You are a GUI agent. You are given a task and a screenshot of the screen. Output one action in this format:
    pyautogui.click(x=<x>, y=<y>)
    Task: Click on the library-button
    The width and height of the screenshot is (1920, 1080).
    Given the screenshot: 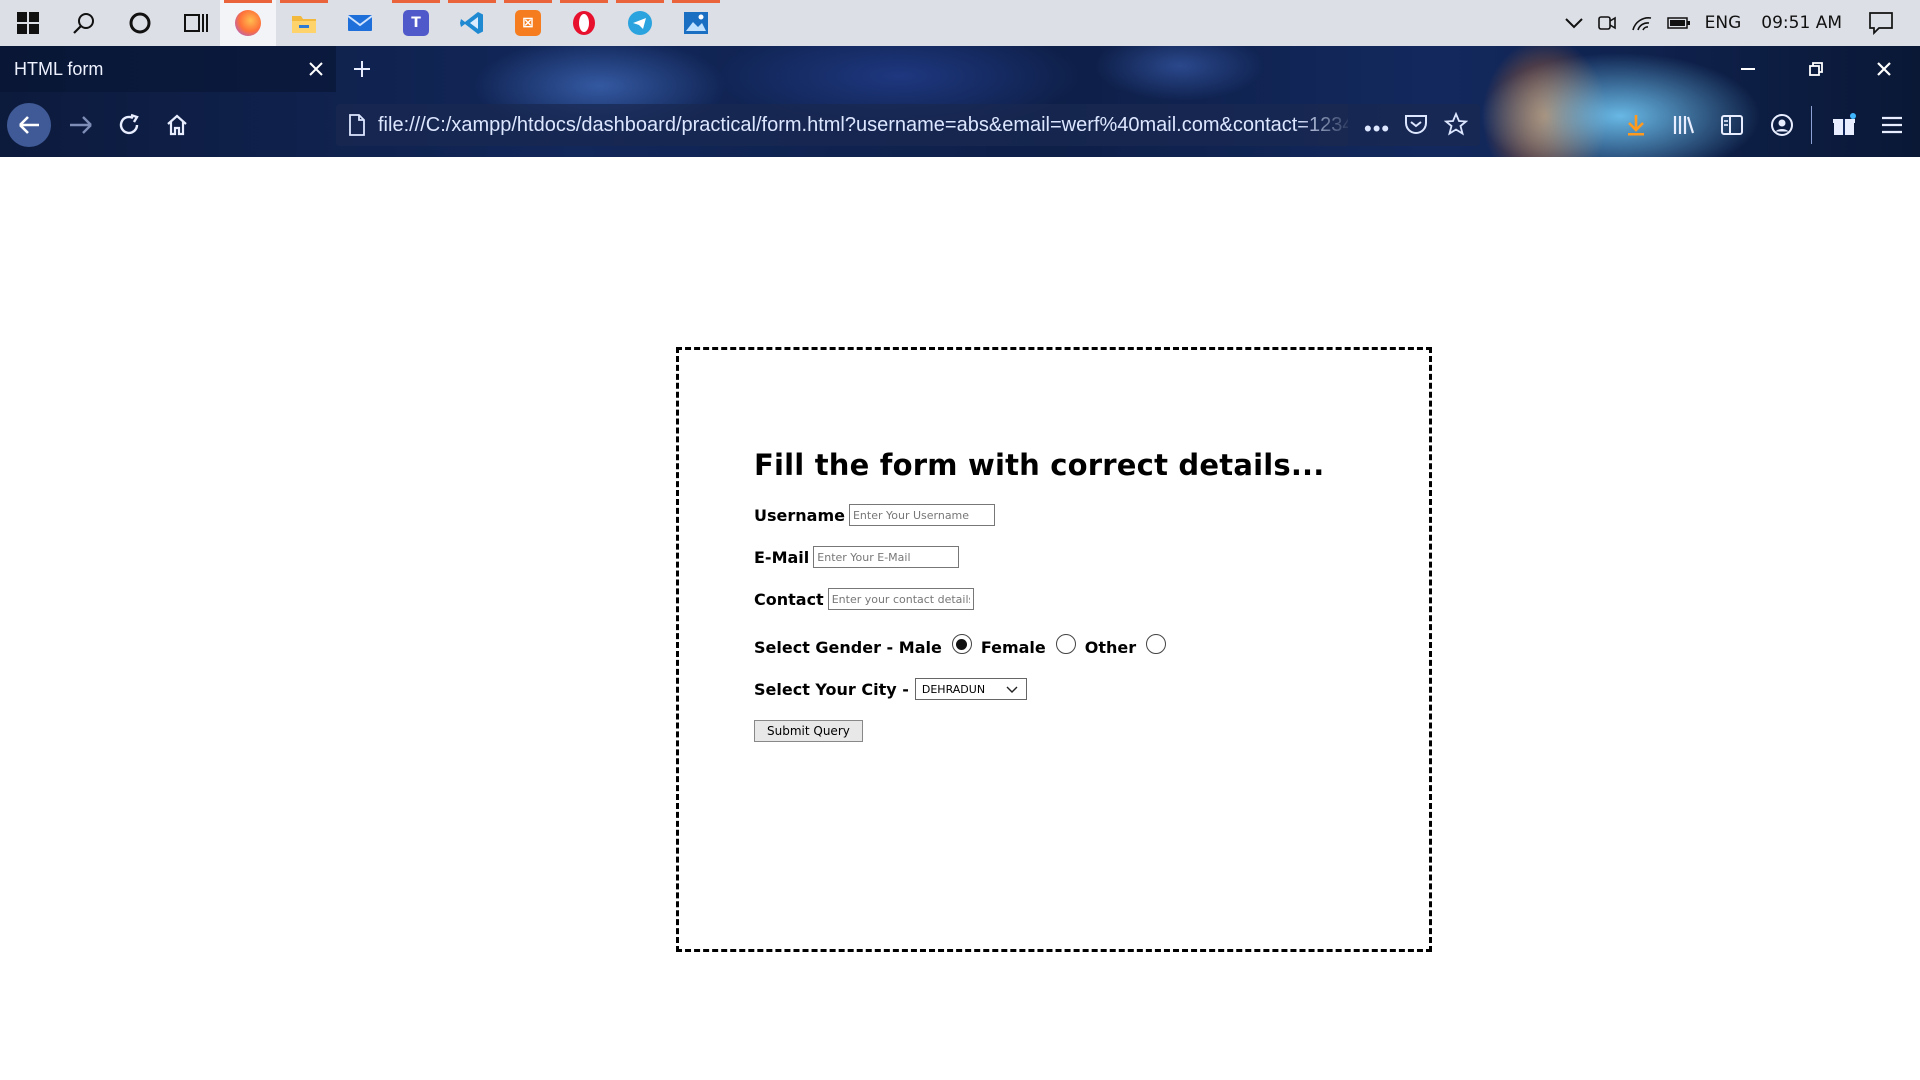 What is the action you would take?
    pyautogui.click(x=1684, y=125)
    